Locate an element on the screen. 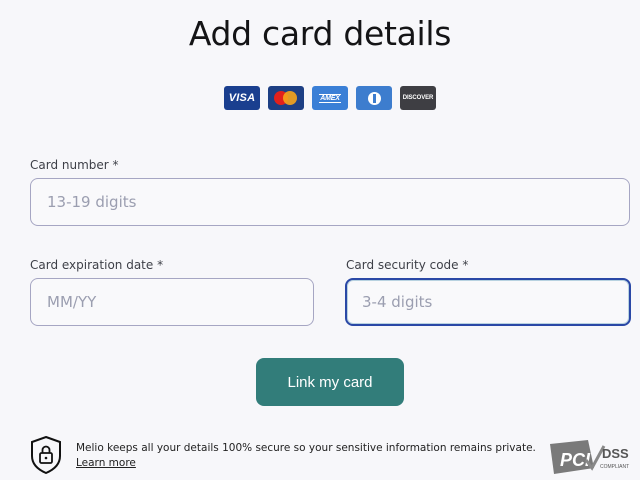 This screenshot has height=480, width=640. discover-logo-icon: DISCOVER is located at coordinates (418, 98).